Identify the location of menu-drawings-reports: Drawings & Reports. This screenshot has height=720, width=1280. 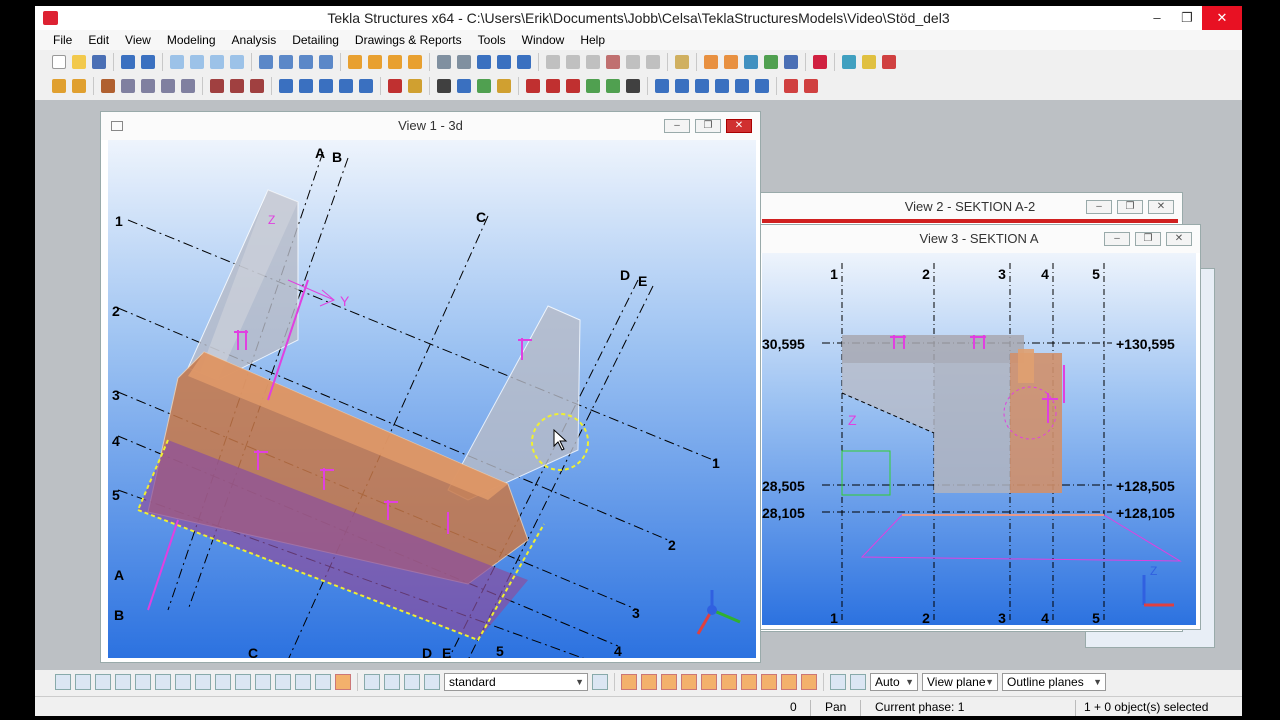
(408, 40).